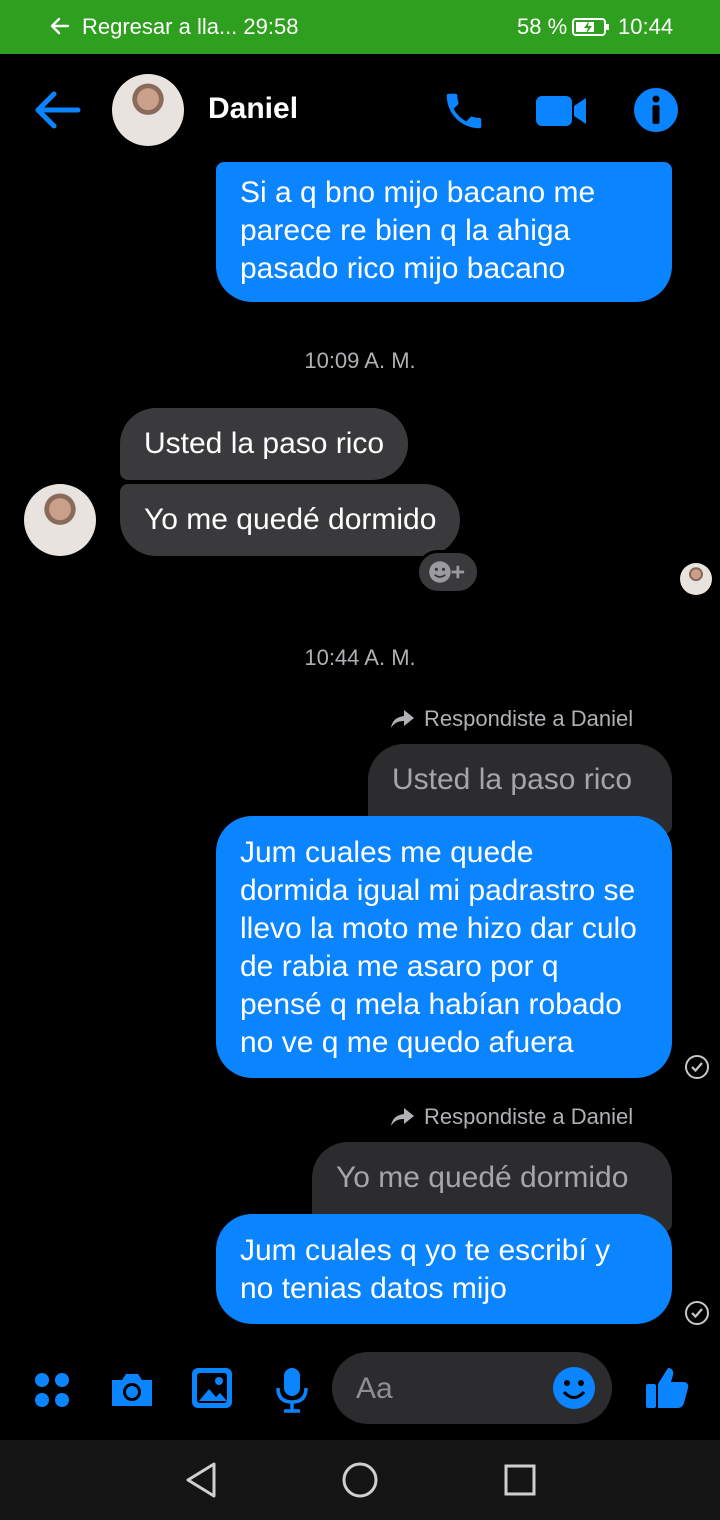 This screenshot has height=1520, width=720. Describe the element at coordinates (668, 1388) in the screenshot. I see `thumbs-up-icon` at that location.